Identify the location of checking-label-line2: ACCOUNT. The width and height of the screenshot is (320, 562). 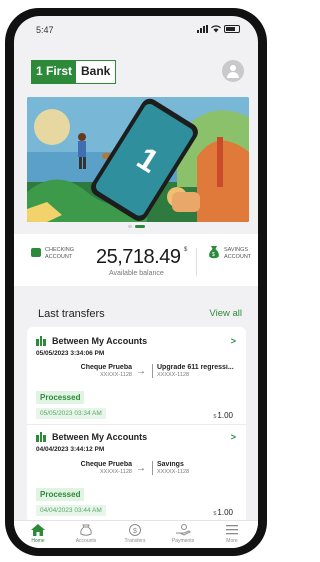
(59, 257).